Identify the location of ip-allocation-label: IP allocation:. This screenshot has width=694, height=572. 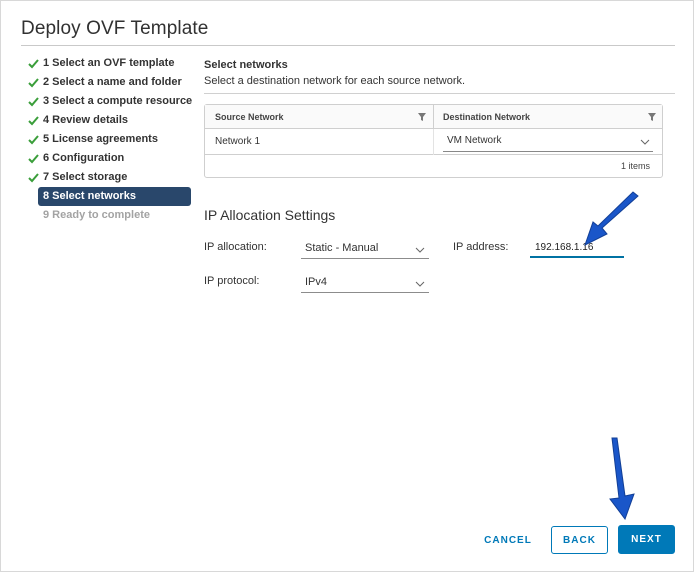
(235, 247).